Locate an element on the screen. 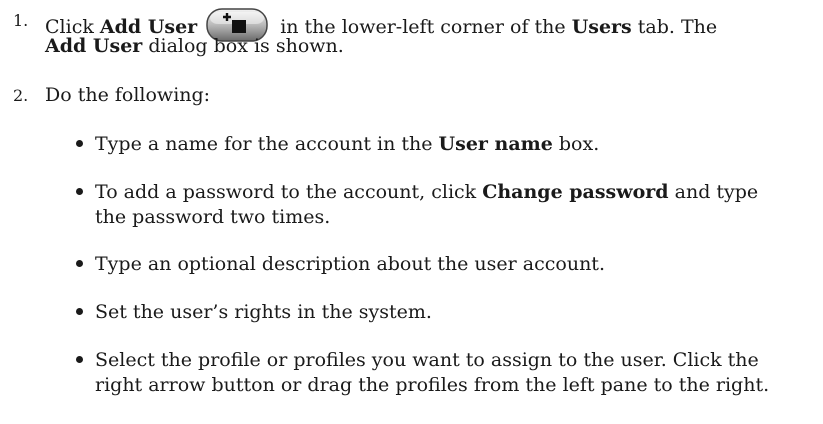 The width and height of the screenshot is (823, 424). step-number: 1. is located at coordinates (21, 20).